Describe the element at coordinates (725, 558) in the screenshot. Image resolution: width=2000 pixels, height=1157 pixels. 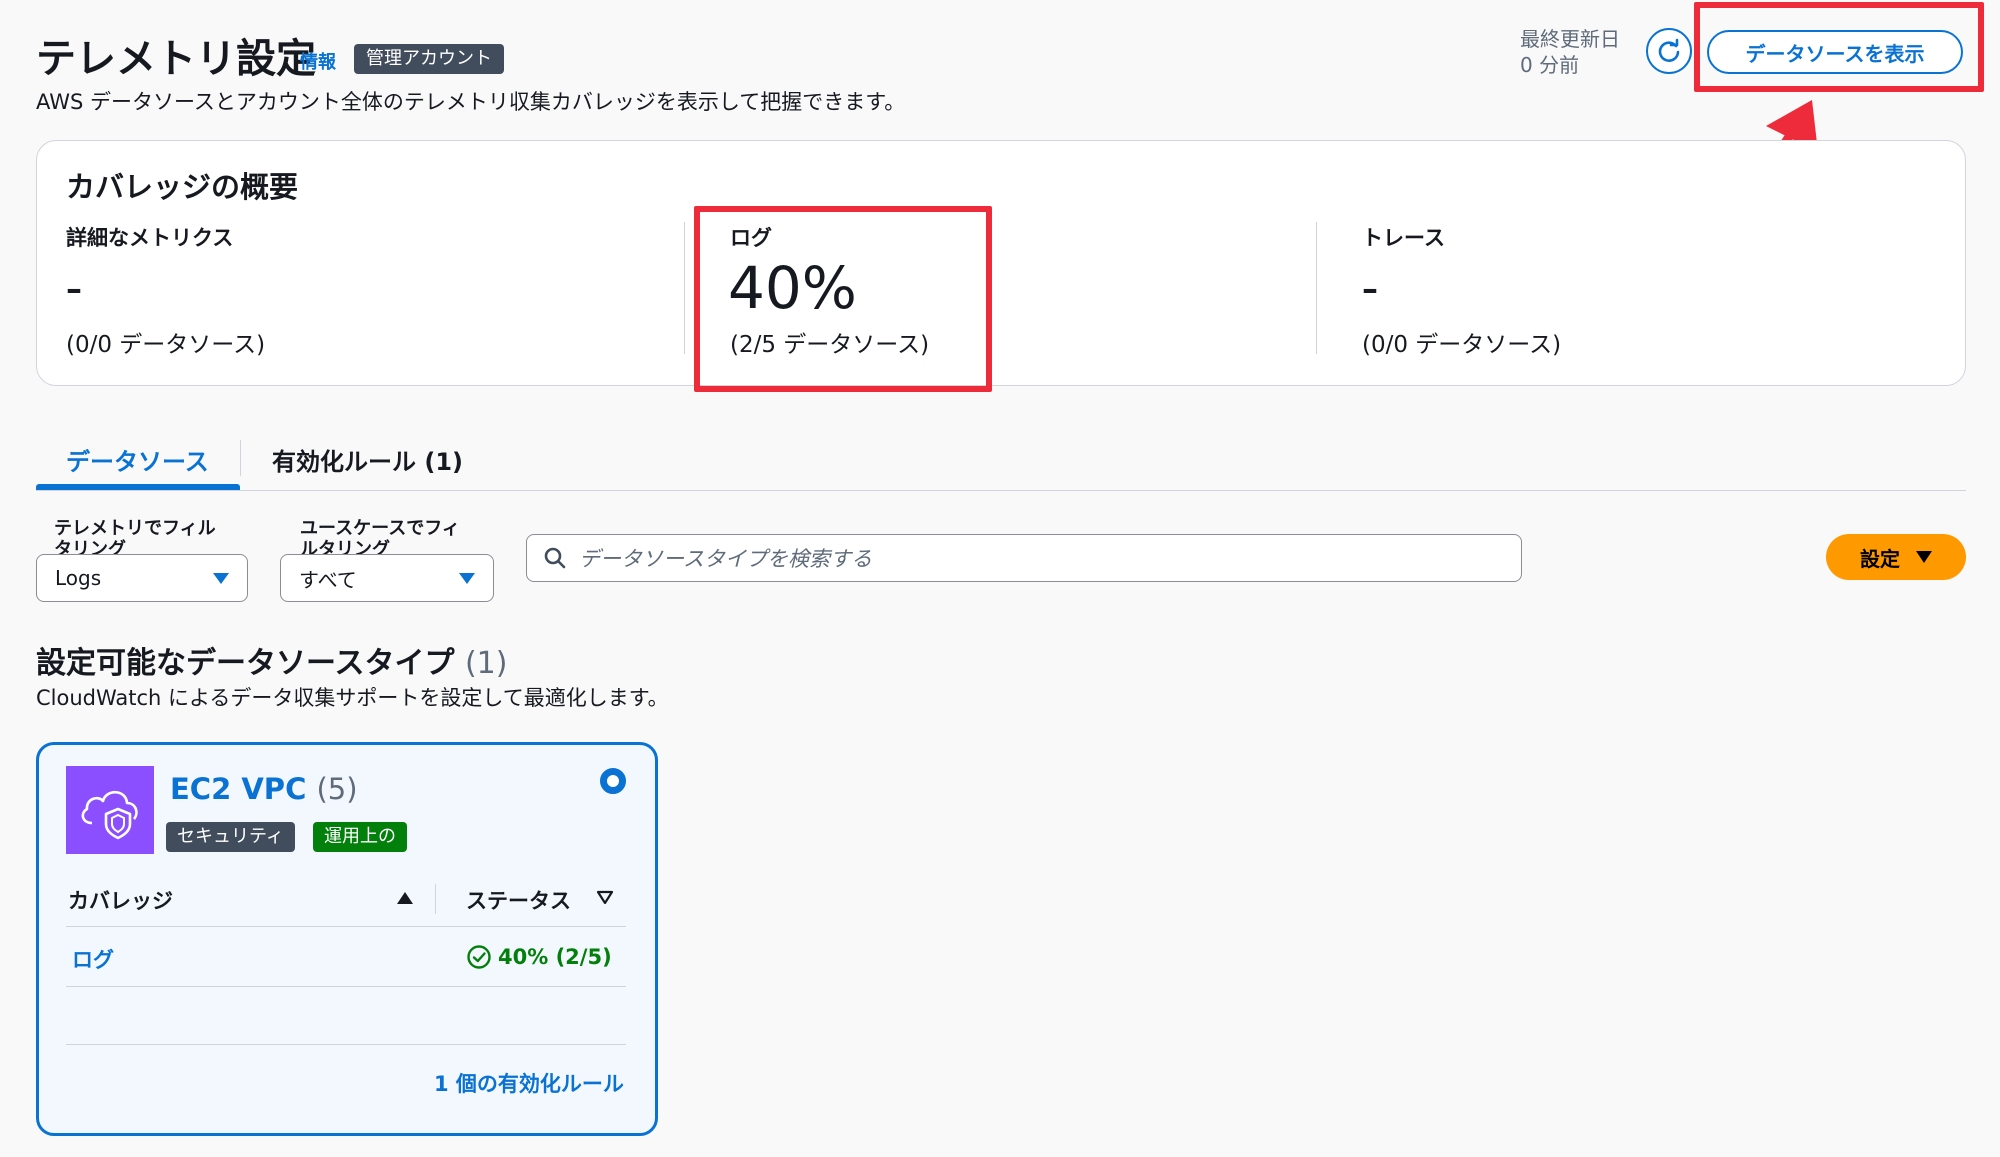
I see `search-input: データソースタイプを検索する` at that location.